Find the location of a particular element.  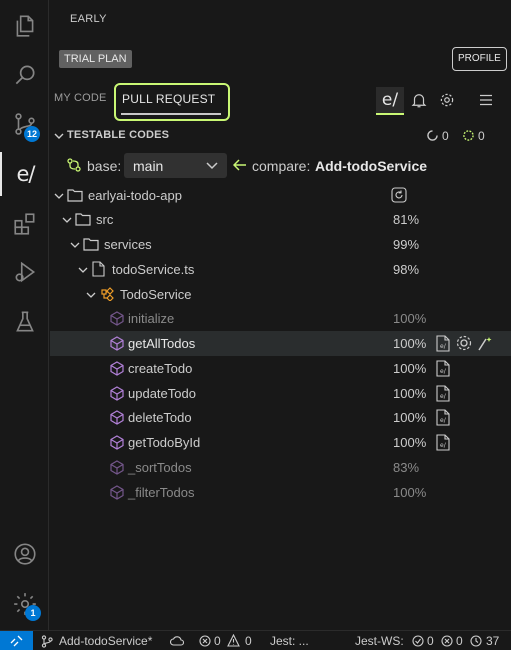

warning-count: 0 is located at coordinates (248, 641).